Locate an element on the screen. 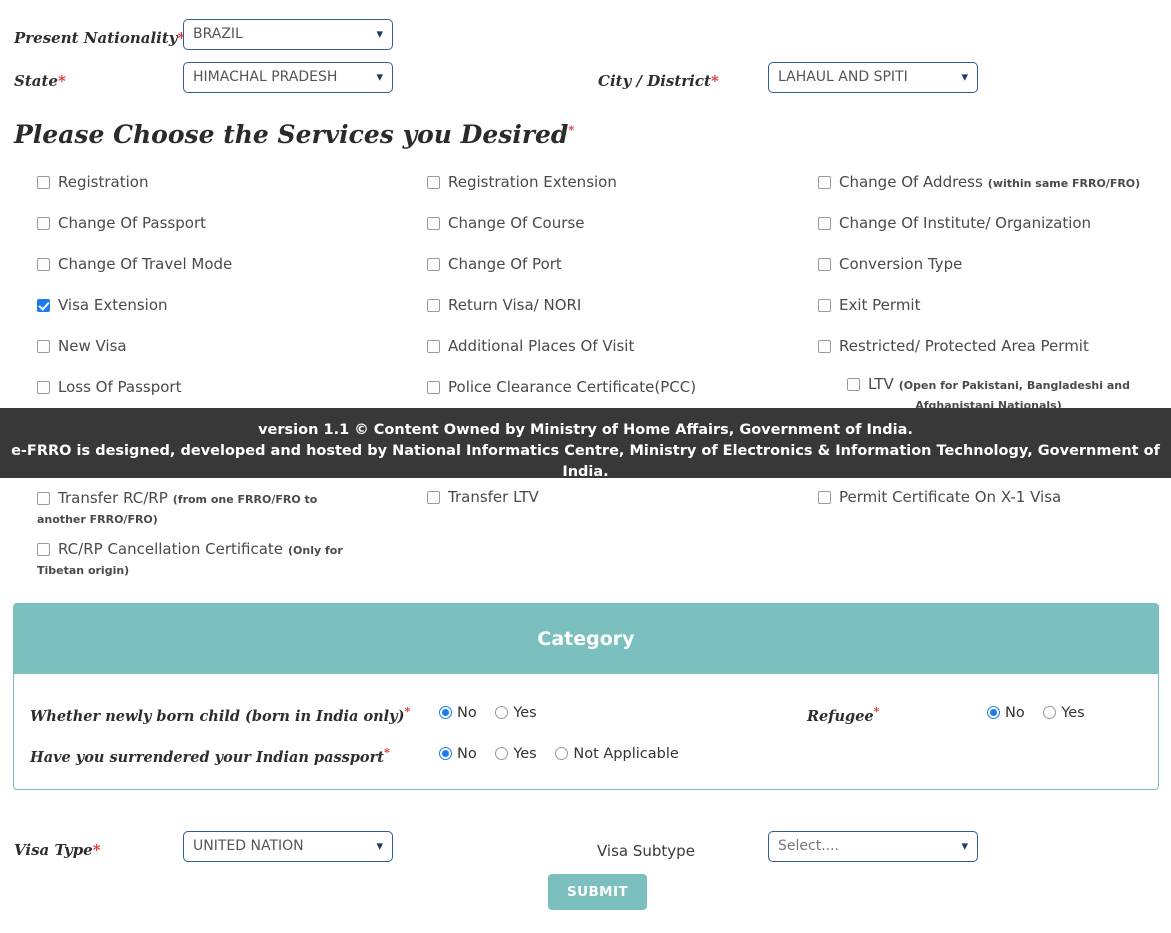  services-section-title: Please Choose the Services you Desired* is located at coordinates (294, 134).